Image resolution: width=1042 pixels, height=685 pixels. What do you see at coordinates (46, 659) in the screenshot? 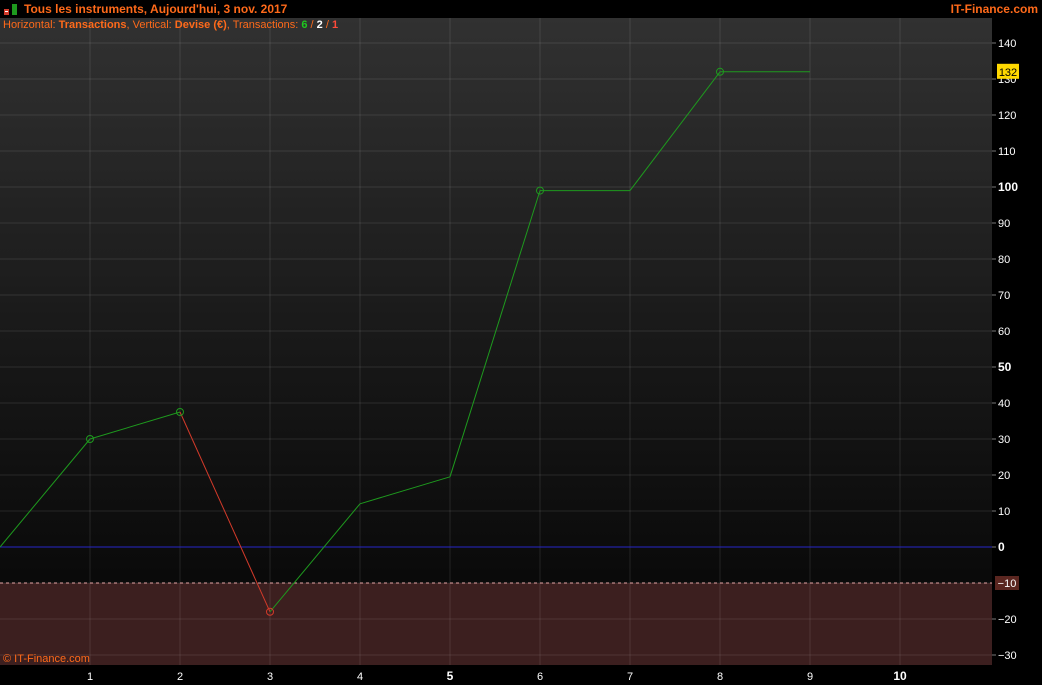
I see `copyright-notice: © IT-Finance.com` at bounding box center [46, 659].